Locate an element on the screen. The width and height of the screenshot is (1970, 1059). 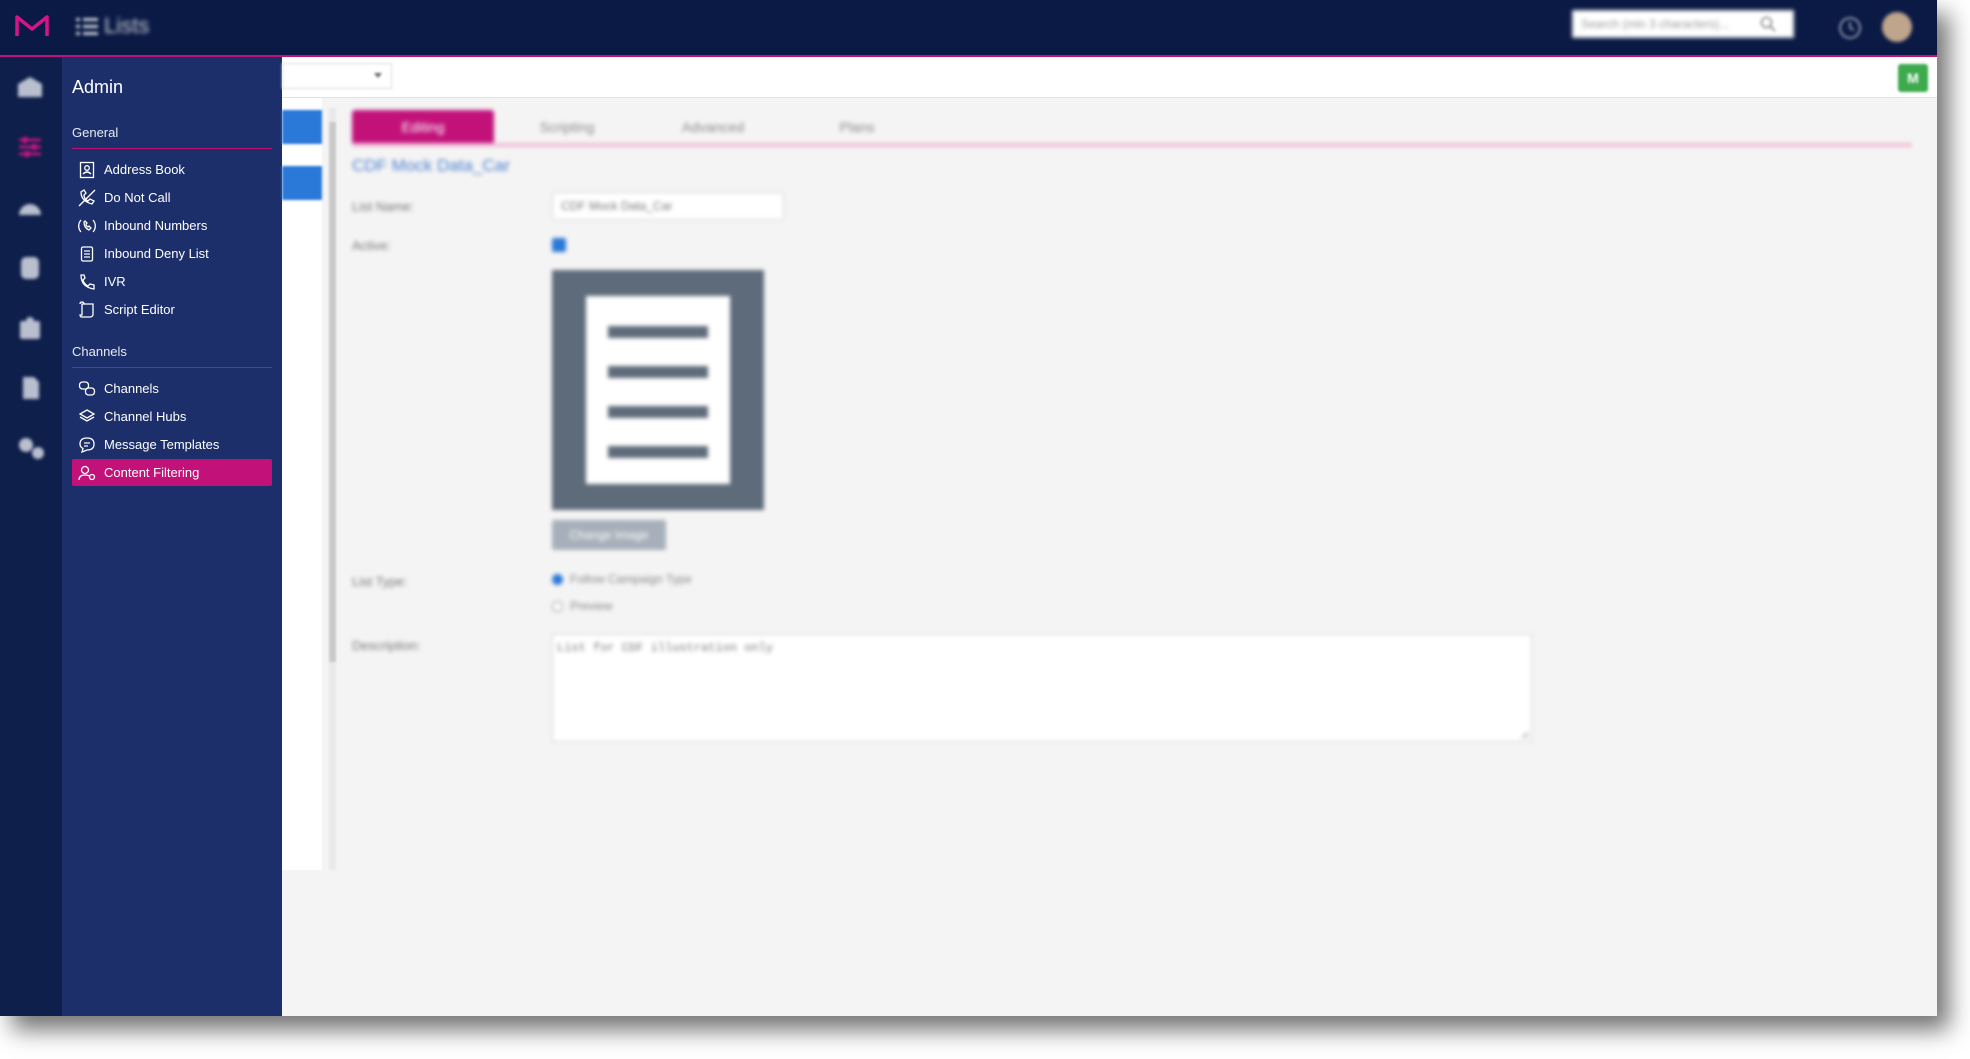
sidebar-item-script-editor: Script Editor is located at coordinates (172, 309).